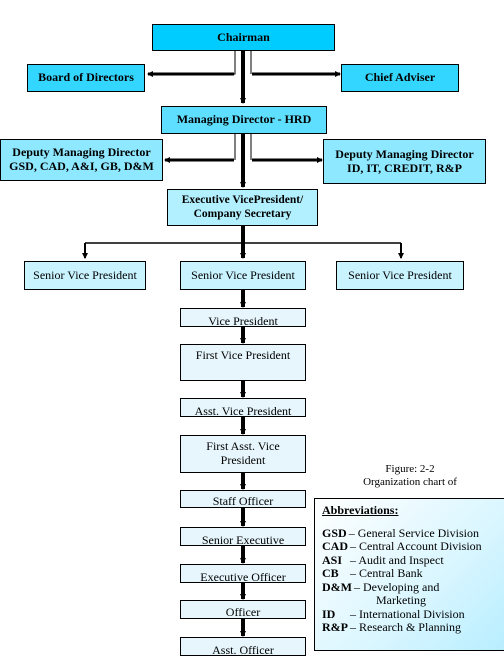  I want to click on abbreviation-item: CB – Central Bank, so click(413, 573).